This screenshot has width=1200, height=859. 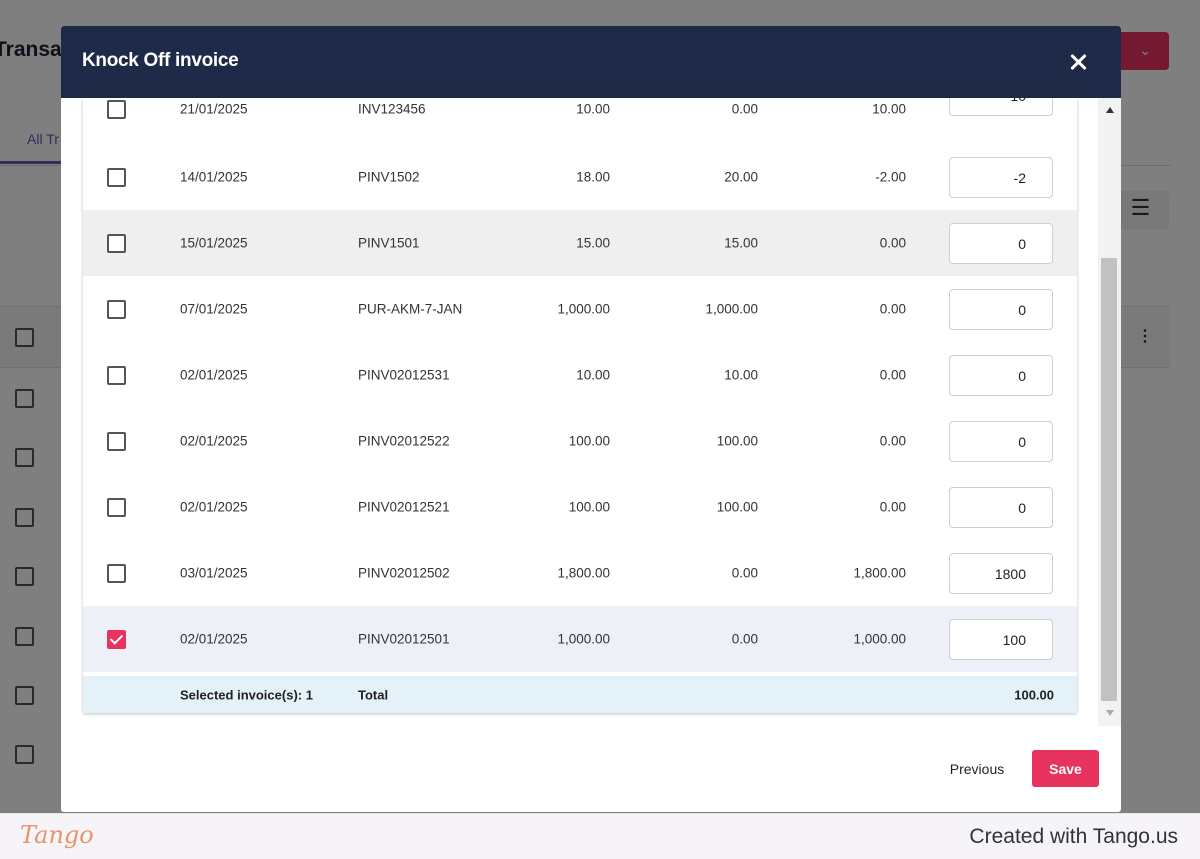 What do you see at coordinates (214, 109) in the screenshot?
I see `invoice-date: 21/01/2025` at bounding box center [214, 109].